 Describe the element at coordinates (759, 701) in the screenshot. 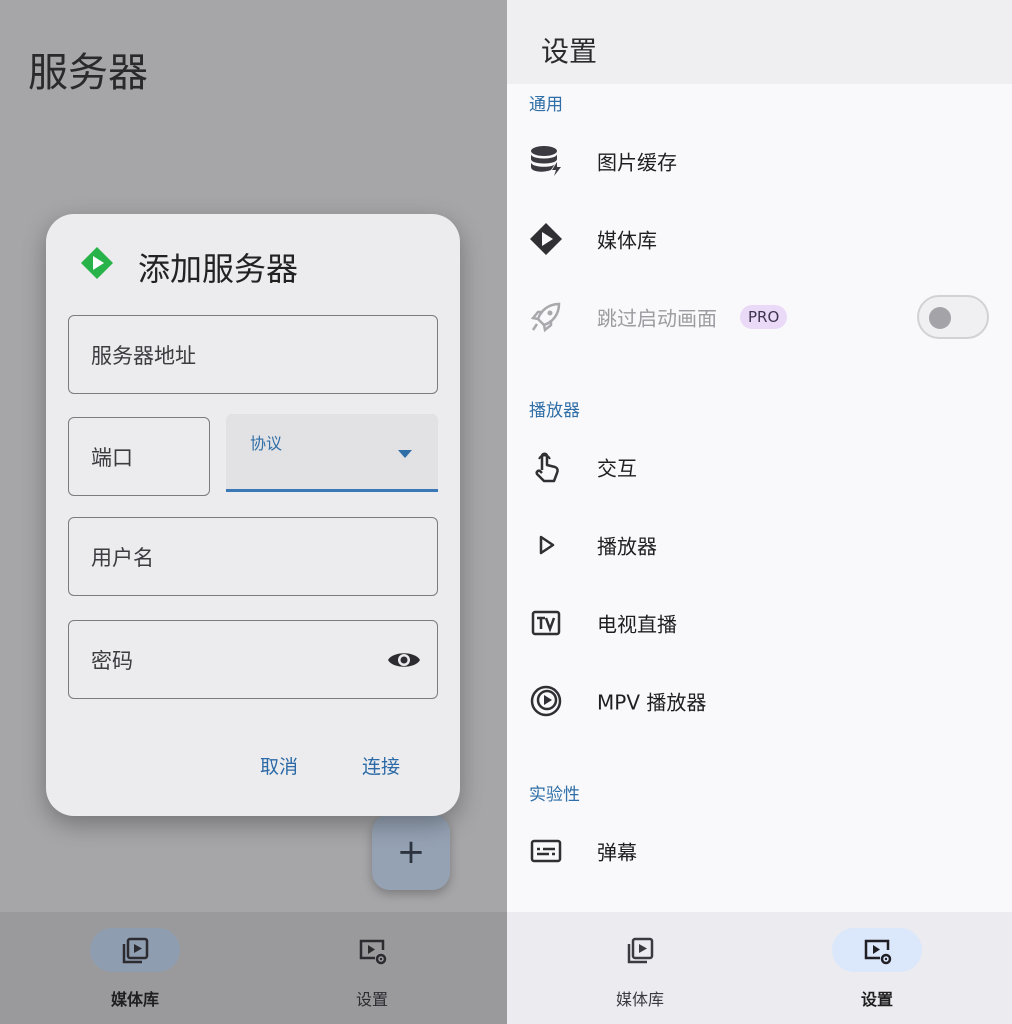

I see `settings-item-mpv-player: MPV 播放器` at that location.